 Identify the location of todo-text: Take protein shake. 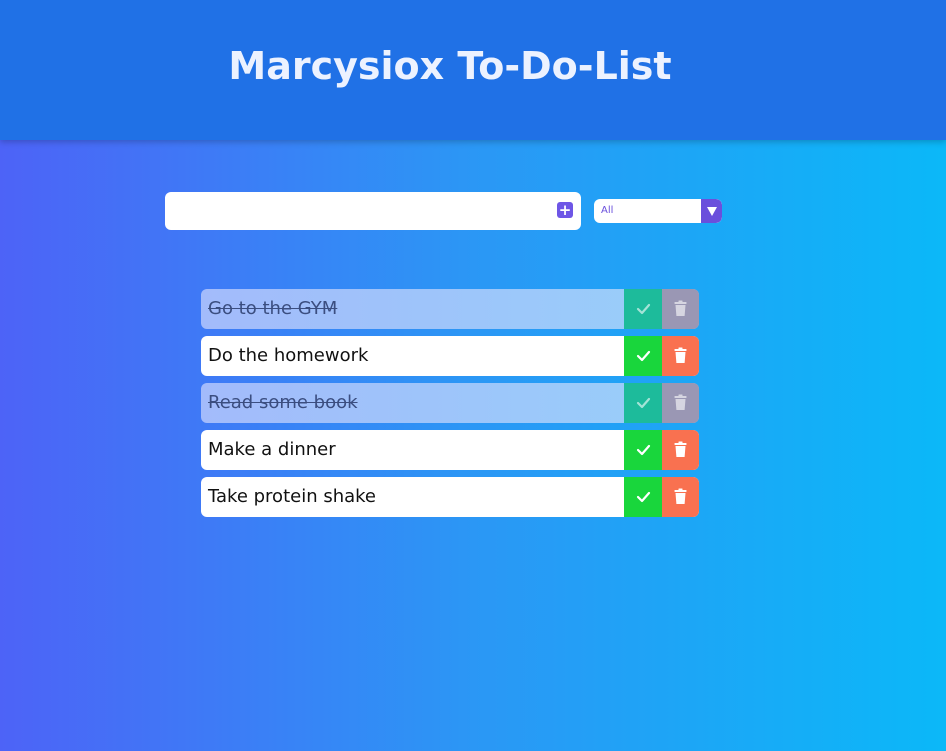
(292, 496).